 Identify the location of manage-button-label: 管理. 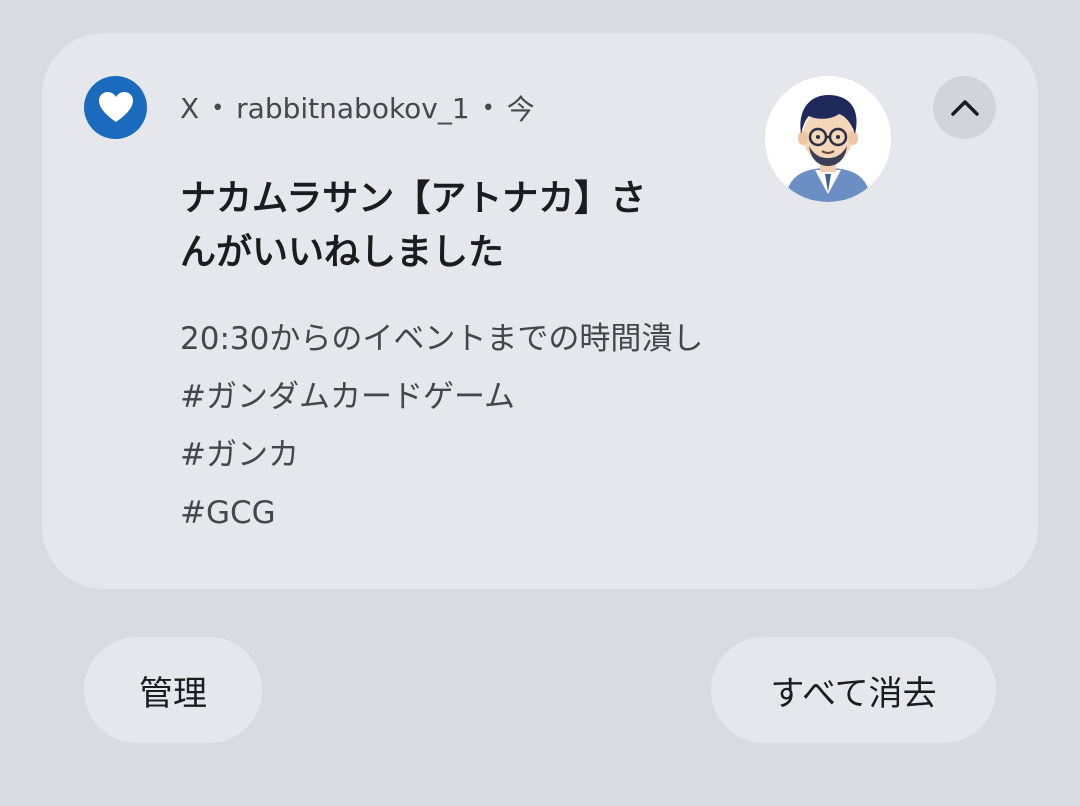
(173, 693).